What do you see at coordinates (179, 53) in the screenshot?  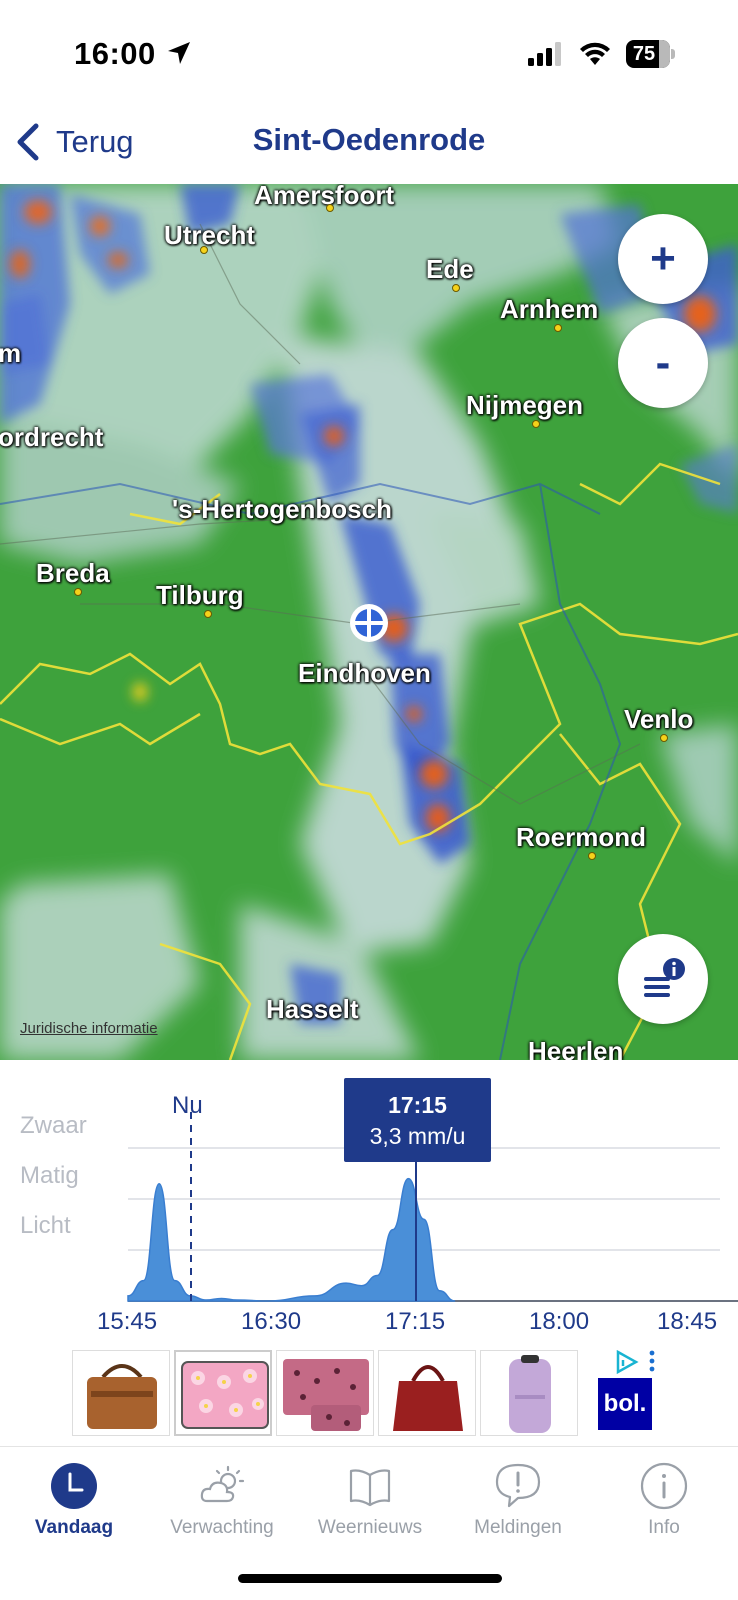 I see `location-arrow-icon` at bounding box center [179, 53].